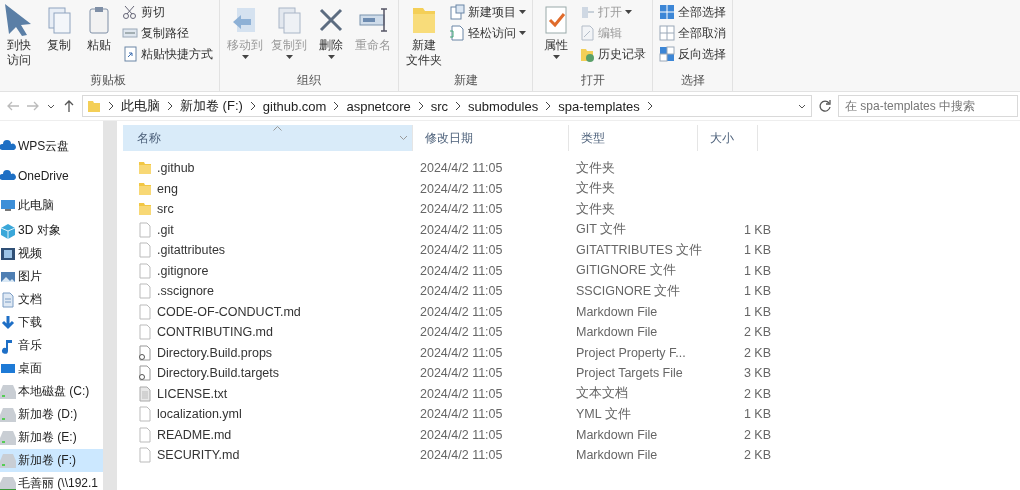  What do you see at coordinates (928, 106) in the screenshot?
I see `search-field: 在 spa-templates 中搜索` at bounding box center [928, 106].